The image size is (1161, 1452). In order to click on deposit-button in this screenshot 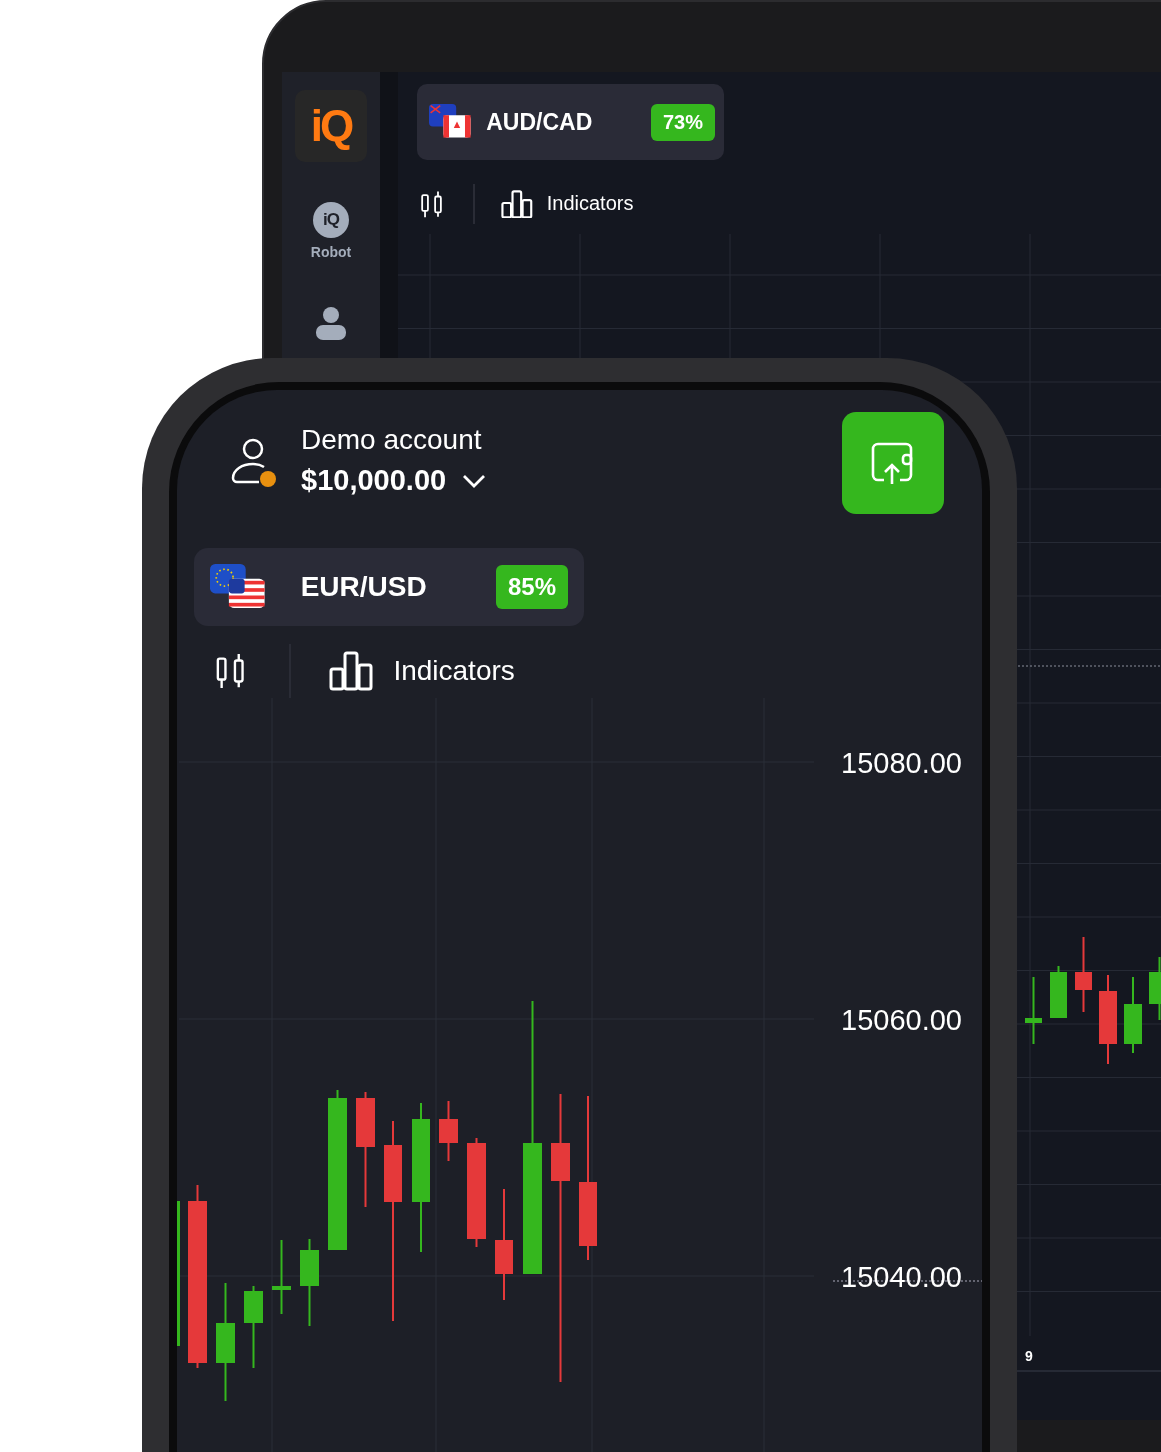, I will do `click(893, 463)`.